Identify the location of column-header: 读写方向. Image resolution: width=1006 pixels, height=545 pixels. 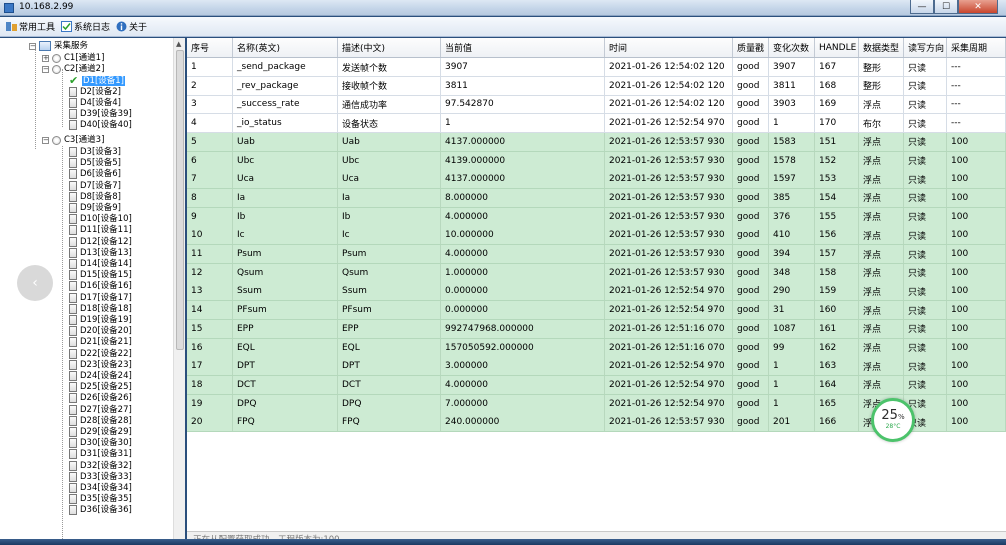
(925, 47).